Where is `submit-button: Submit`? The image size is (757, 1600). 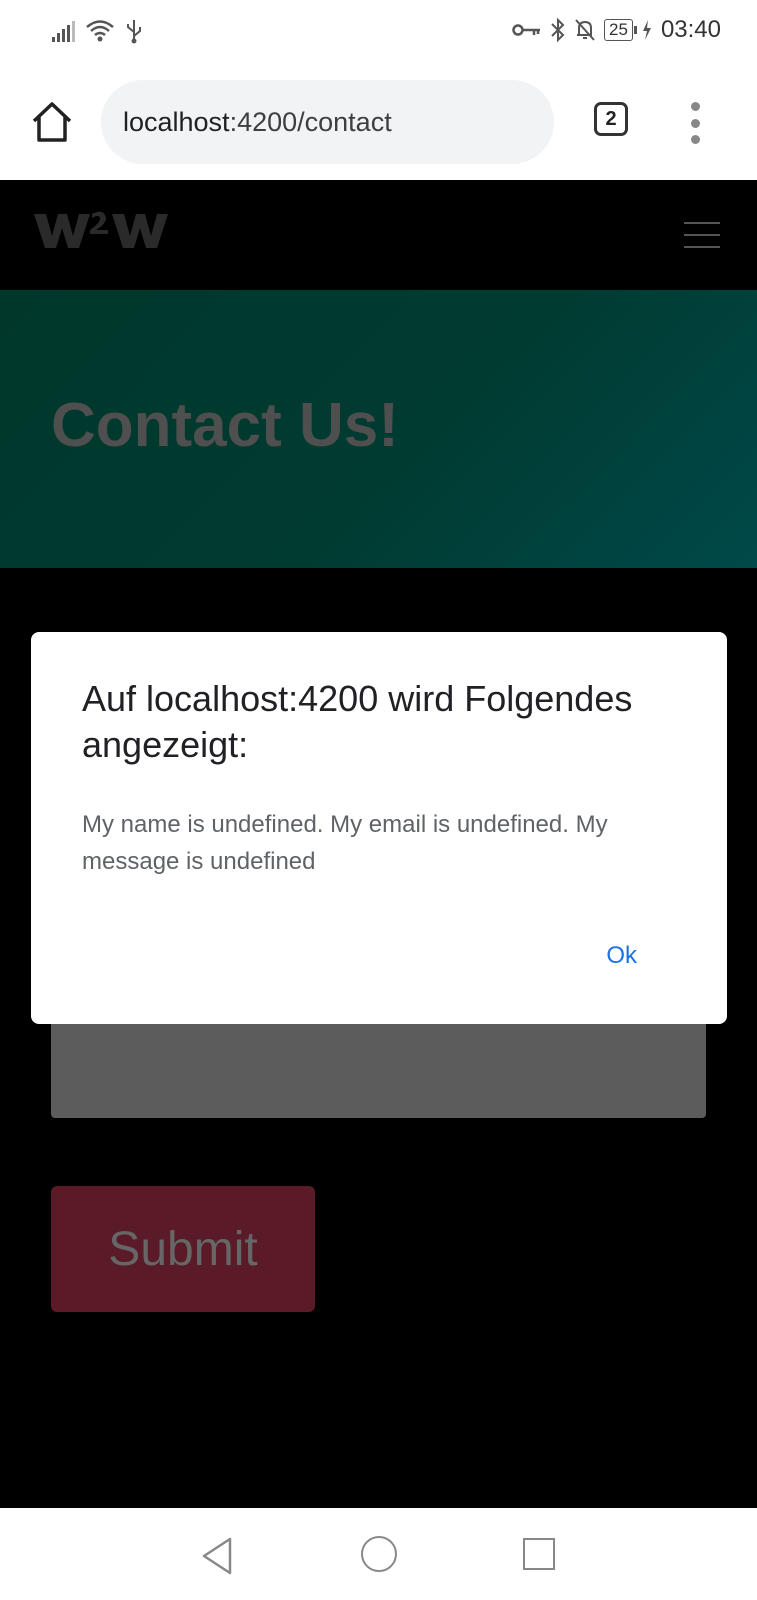
submit-button: Submit is located at coordinates (183, 1249).